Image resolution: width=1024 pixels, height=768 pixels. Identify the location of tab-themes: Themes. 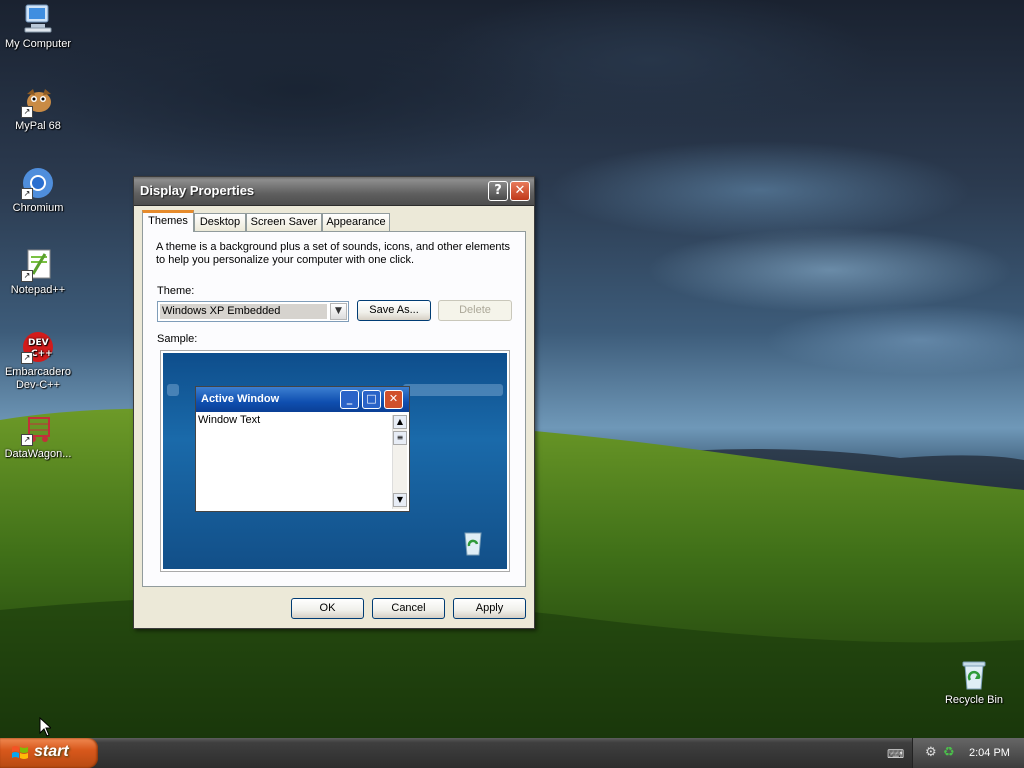
(168, 221).